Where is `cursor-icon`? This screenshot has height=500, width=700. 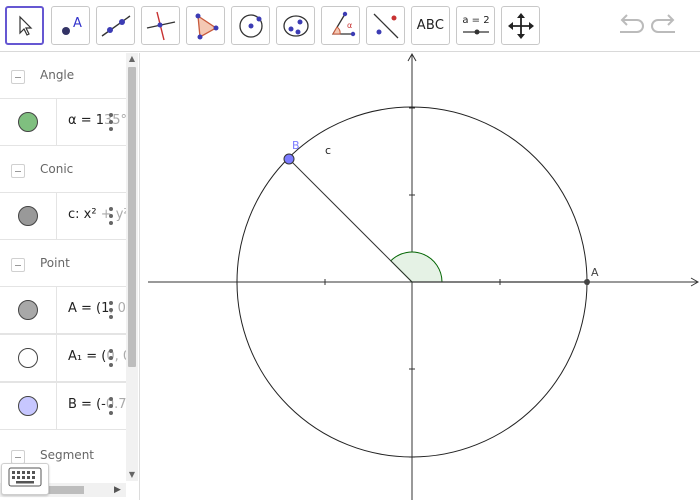
cursor-icon is located at coordinates (25, 26).